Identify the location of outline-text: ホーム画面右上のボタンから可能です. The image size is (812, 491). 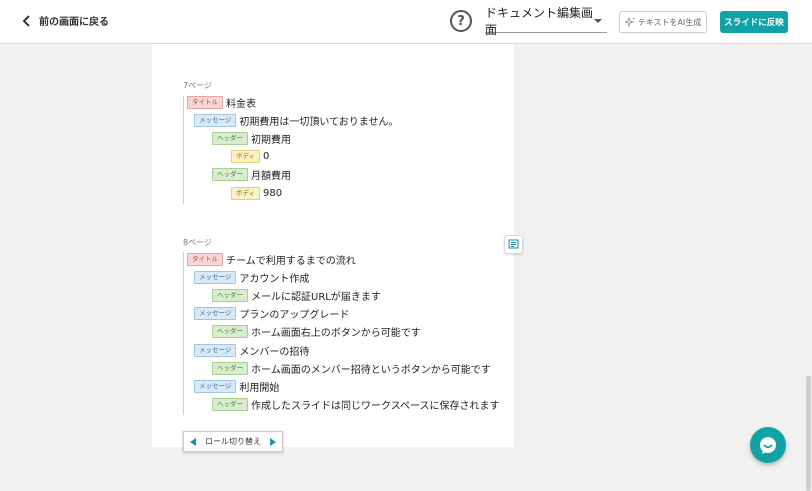
(336, 331).